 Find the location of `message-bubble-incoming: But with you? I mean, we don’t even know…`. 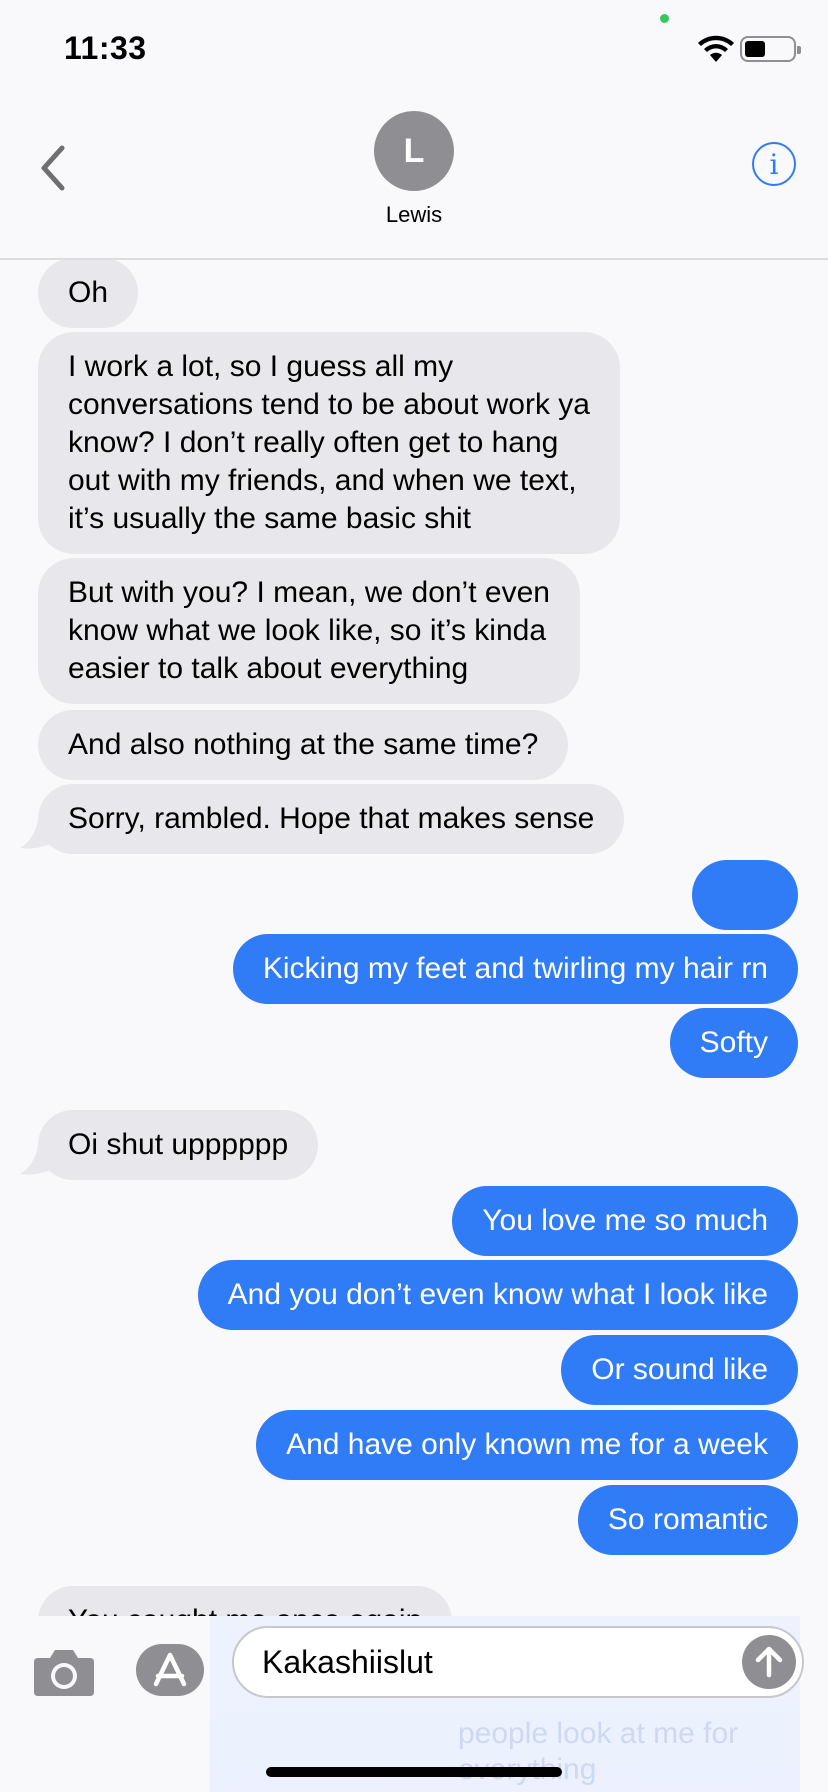

message-bubble-incoming: But with you? I mean, we don’t even know… is located at coordinates (309, 631).